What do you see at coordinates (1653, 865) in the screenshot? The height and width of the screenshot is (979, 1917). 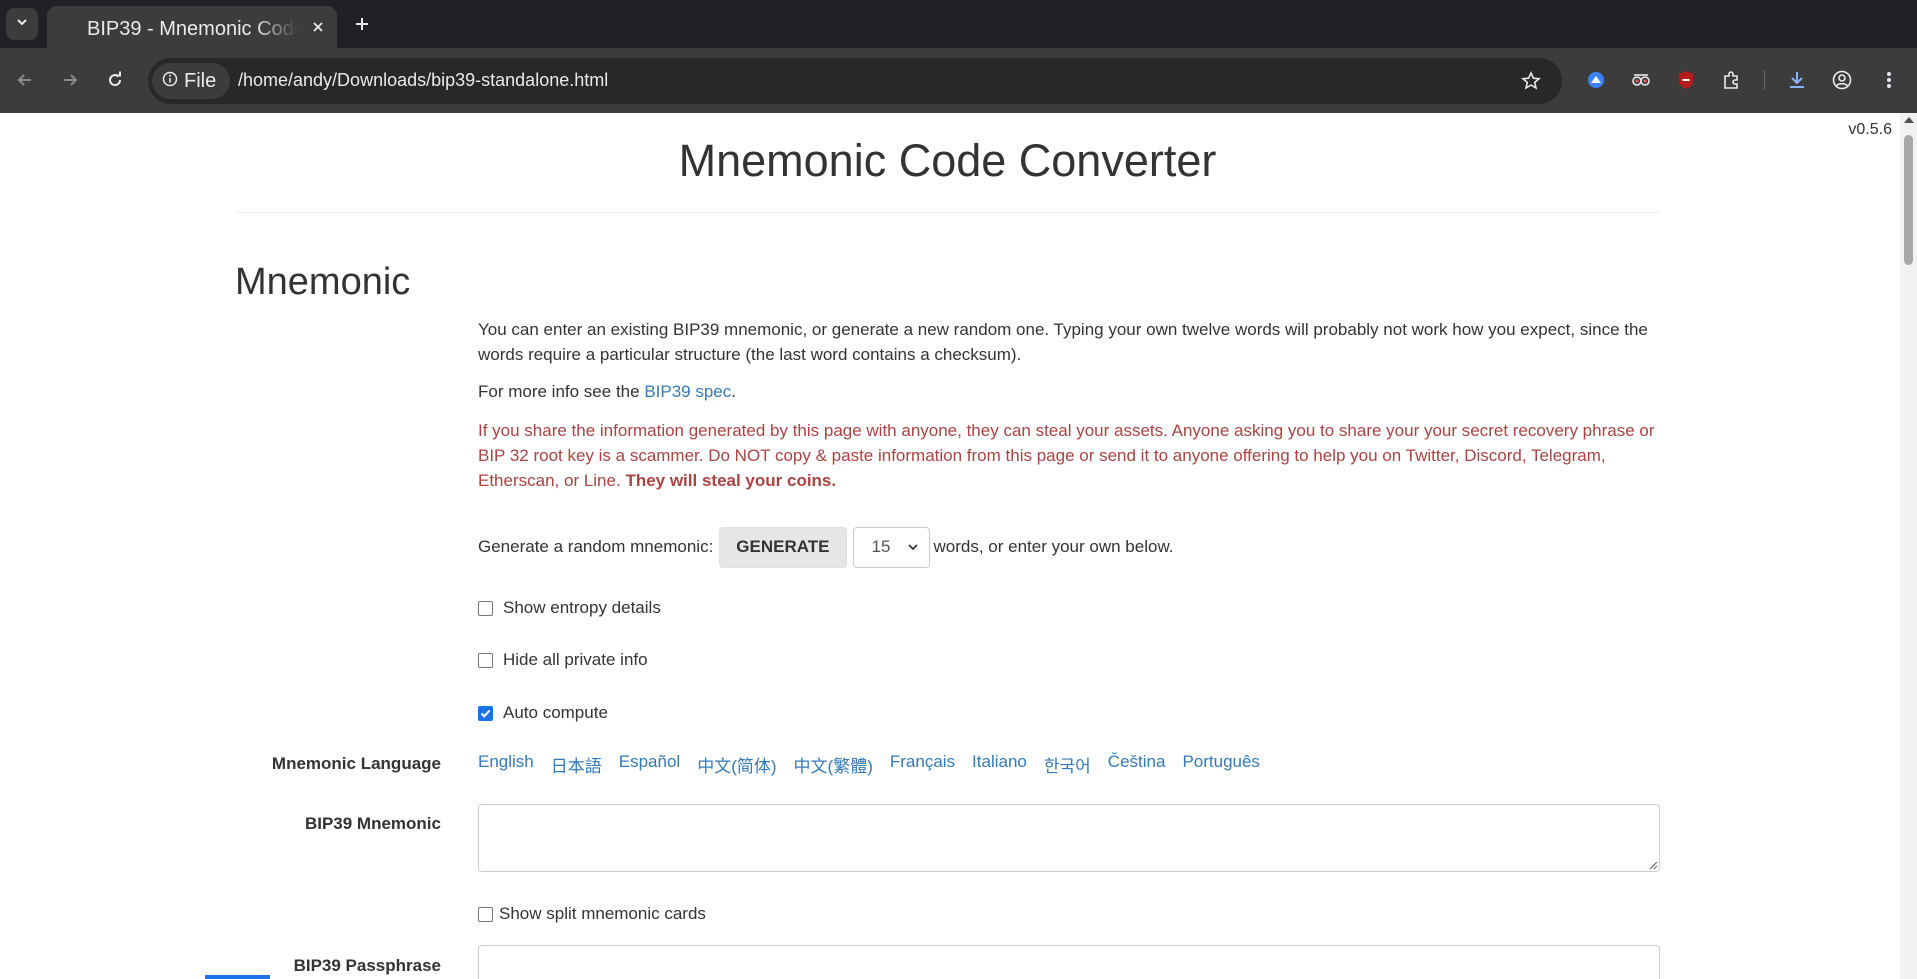 I see `resize-handle-icon` at bounding box center [1653, 865].